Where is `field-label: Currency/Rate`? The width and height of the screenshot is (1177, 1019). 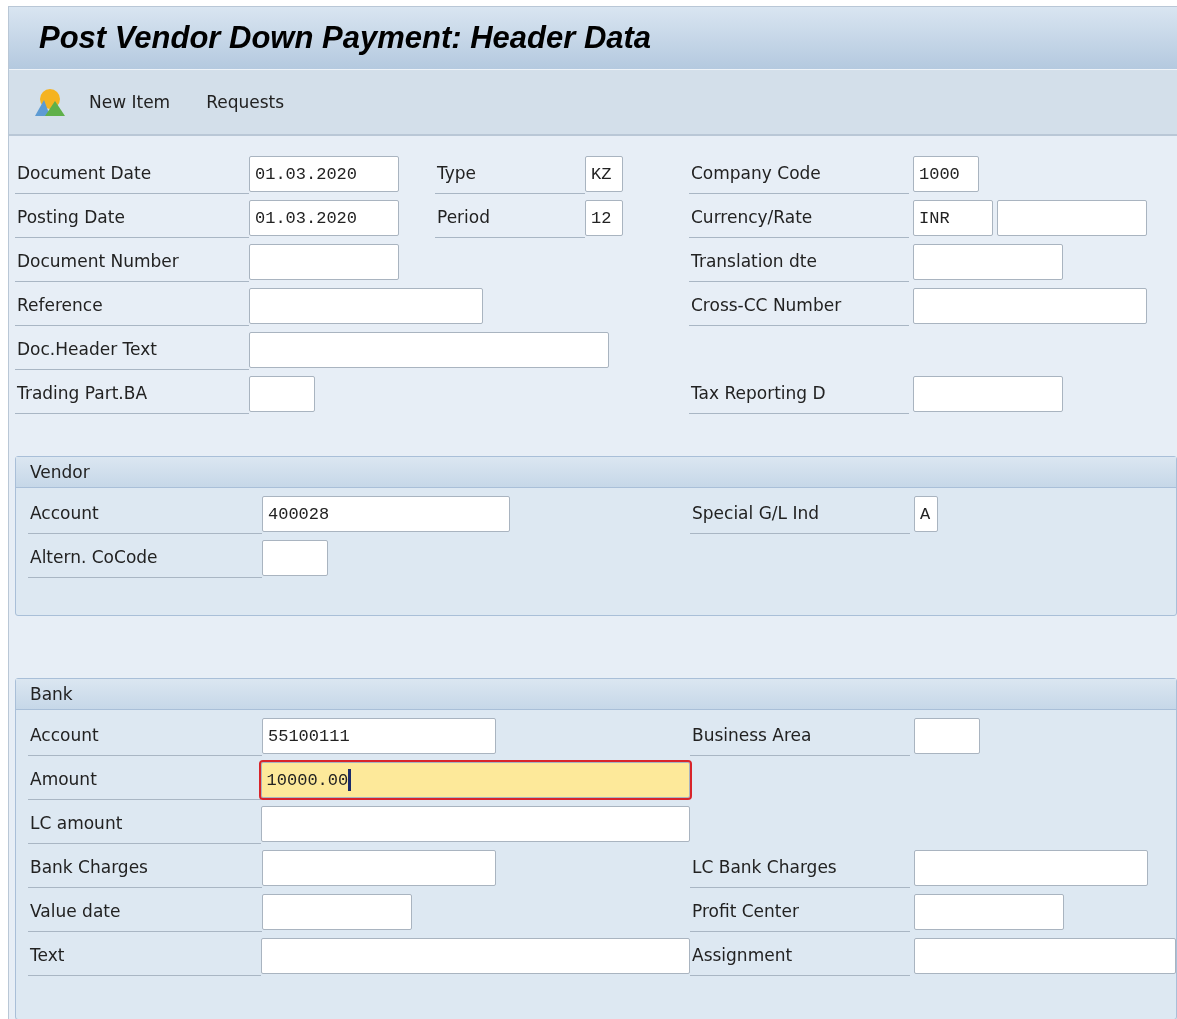 field-label: Currency/Rate is located at coordinates (799, 217).